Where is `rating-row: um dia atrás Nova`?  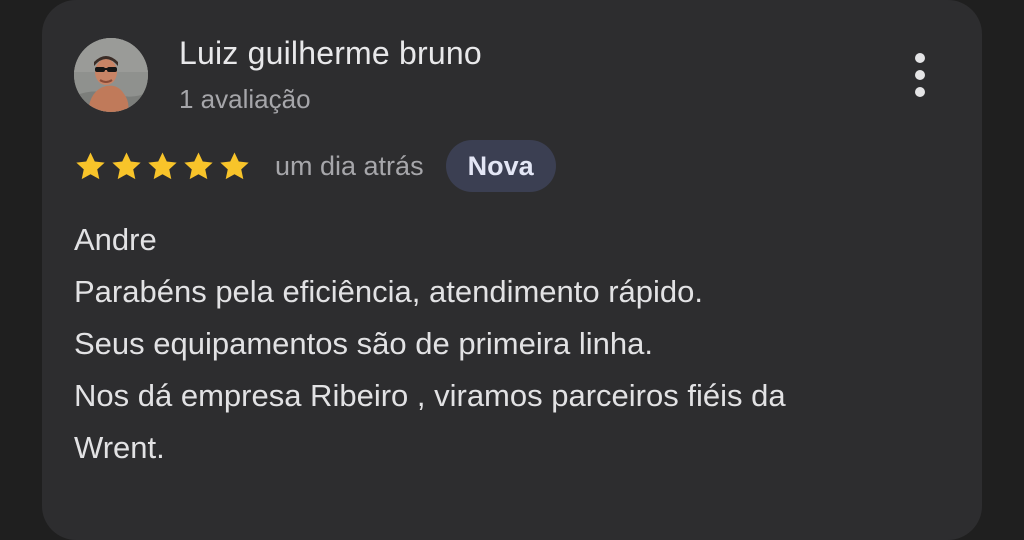
rating-row: um dia atrás Nova is located at coordinates (315, 166).